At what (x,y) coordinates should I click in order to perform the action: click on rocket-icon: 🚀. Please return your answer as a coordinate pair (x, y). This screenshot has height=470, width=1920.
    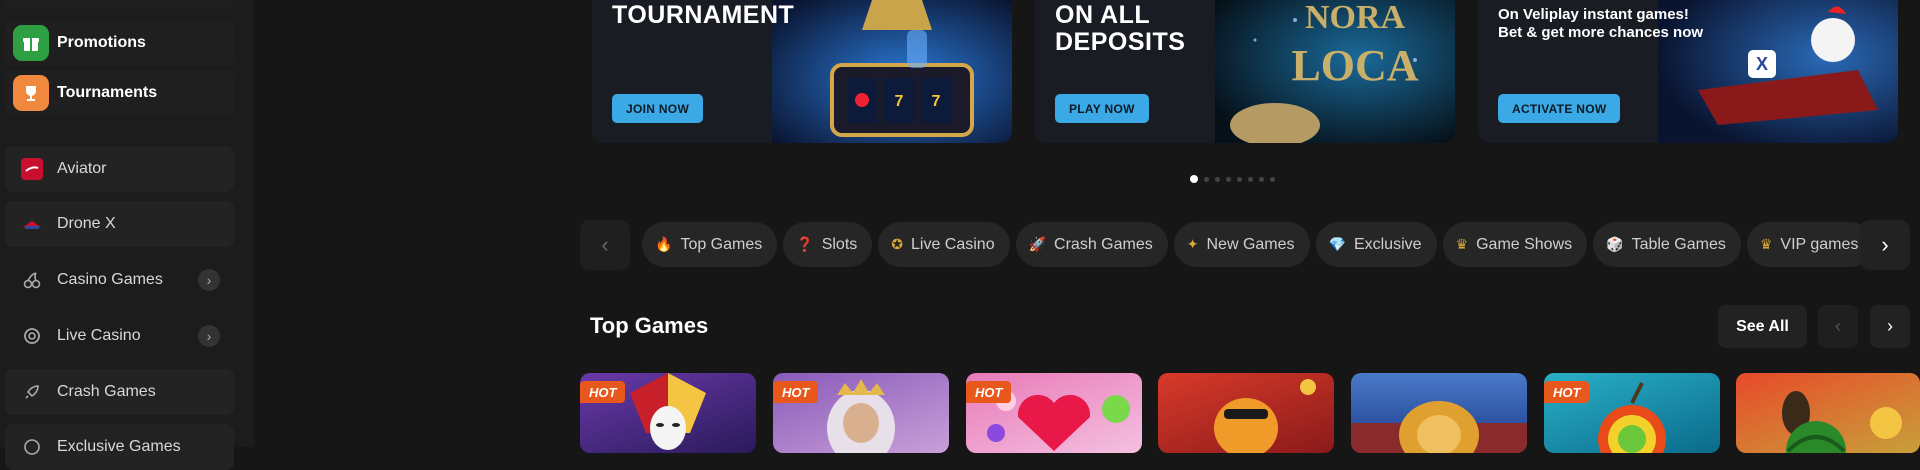
    Looking at the image, I should click on (1037, 244).